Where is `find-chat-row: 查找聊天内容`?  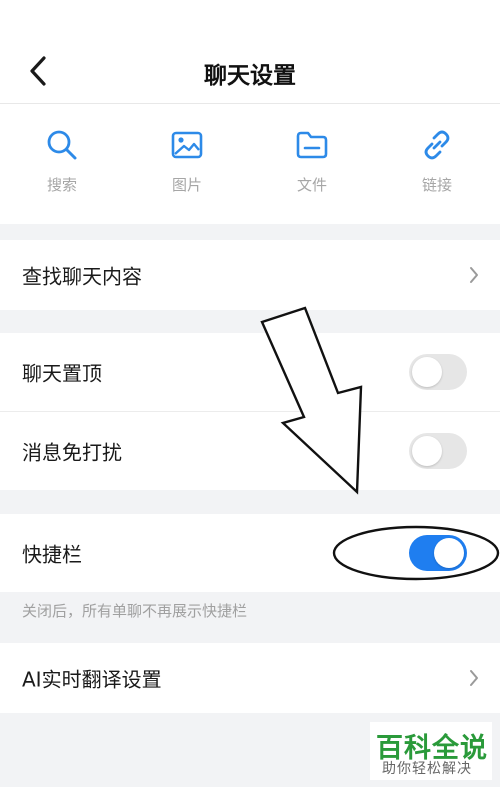
find-chat-row: 查找聊天内容 is located at coordinates (250, 275).